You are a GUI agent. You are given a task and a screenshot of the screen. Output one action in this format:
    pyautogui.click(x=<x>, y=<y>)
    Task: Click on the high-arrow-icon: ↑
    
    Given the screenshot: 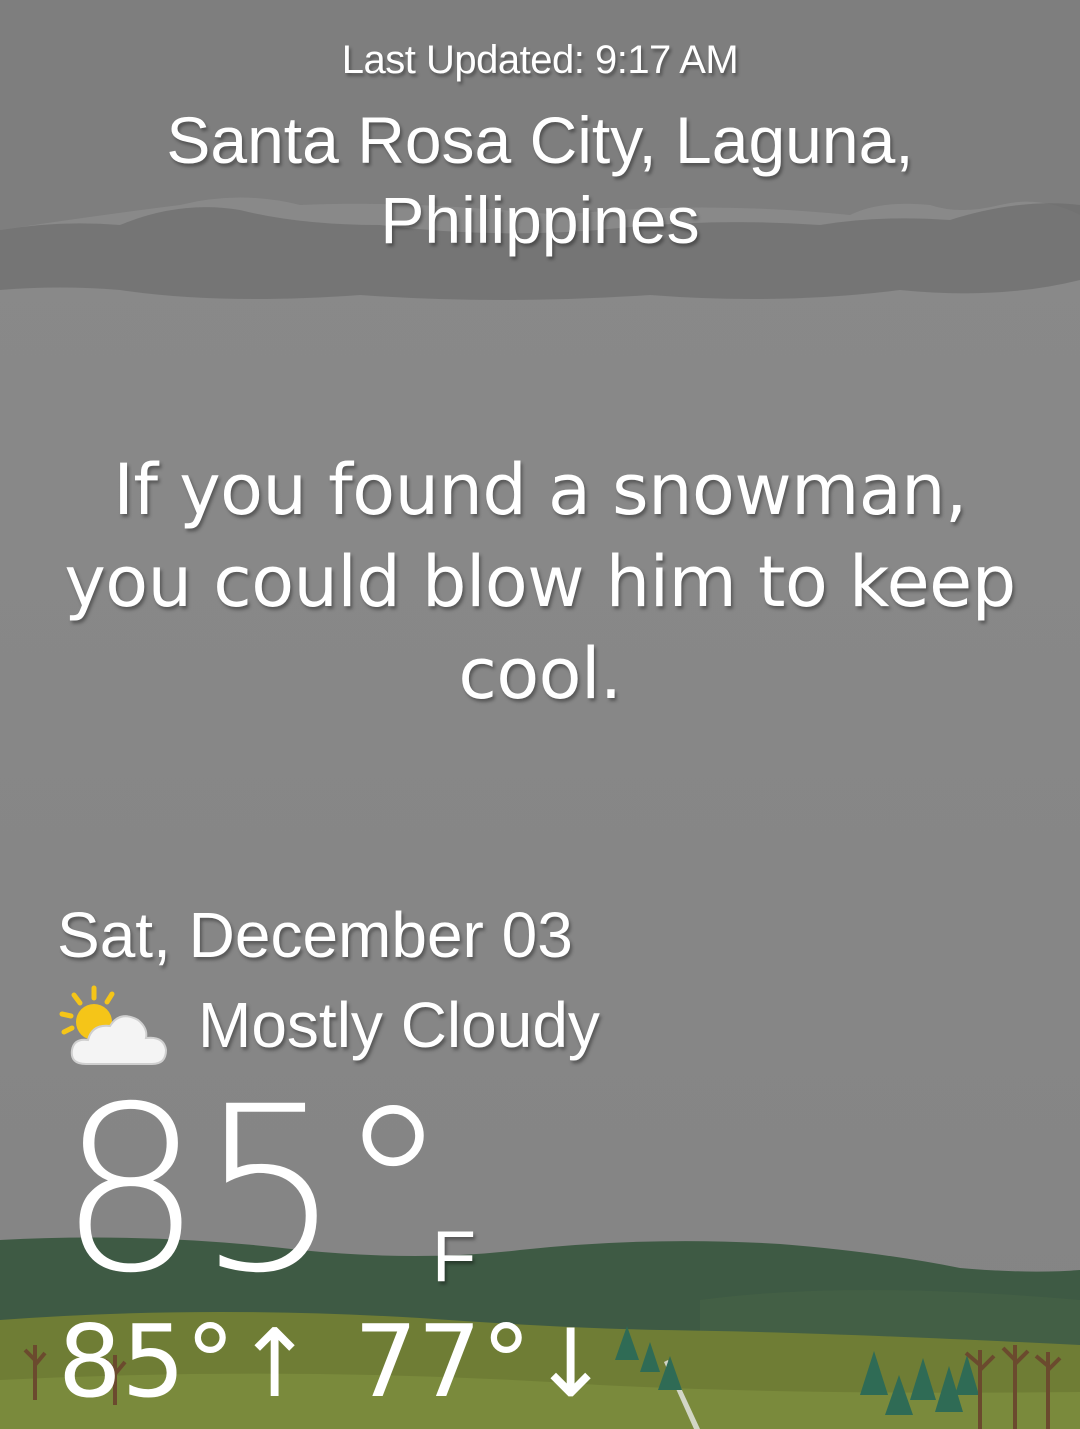 What is the action you would take?
    pyautogui.click(x=275, y=1364)
    